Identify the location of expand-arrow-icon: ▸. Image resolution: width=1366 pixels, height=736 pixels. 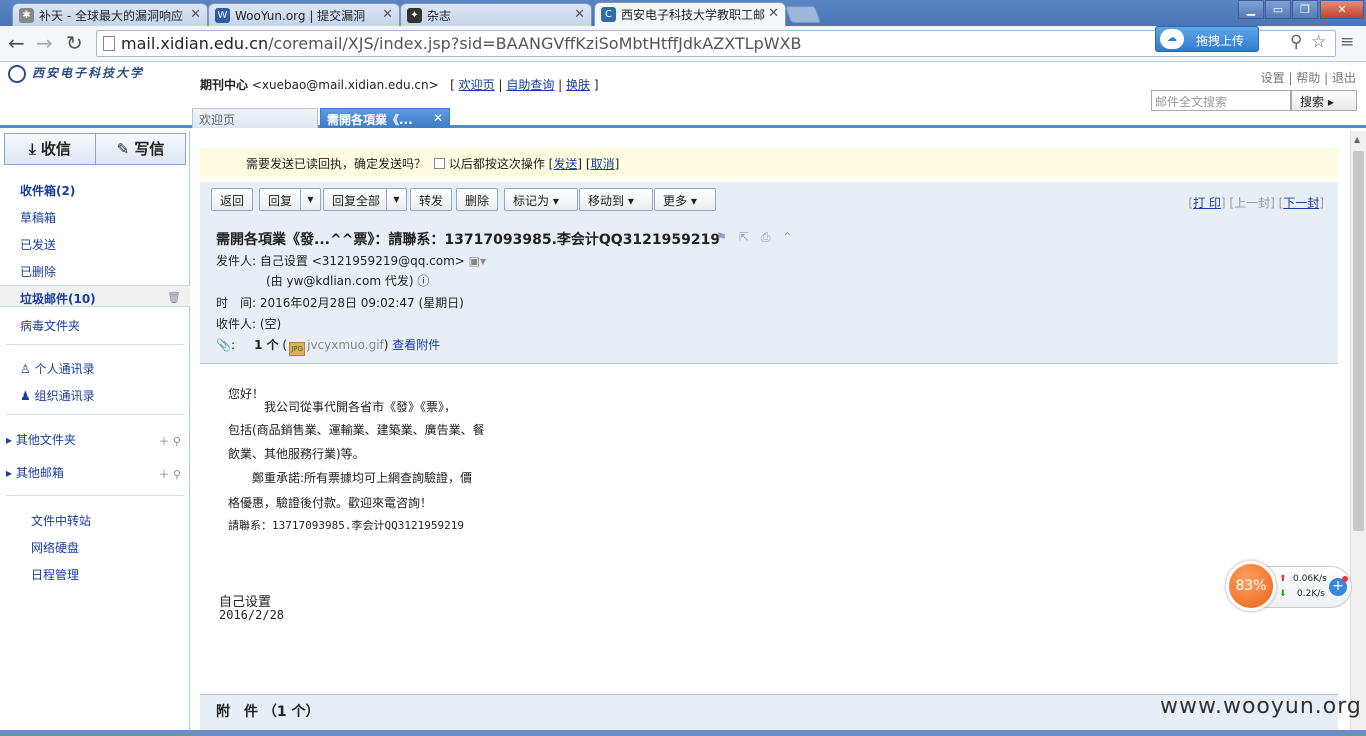
(9, 473).